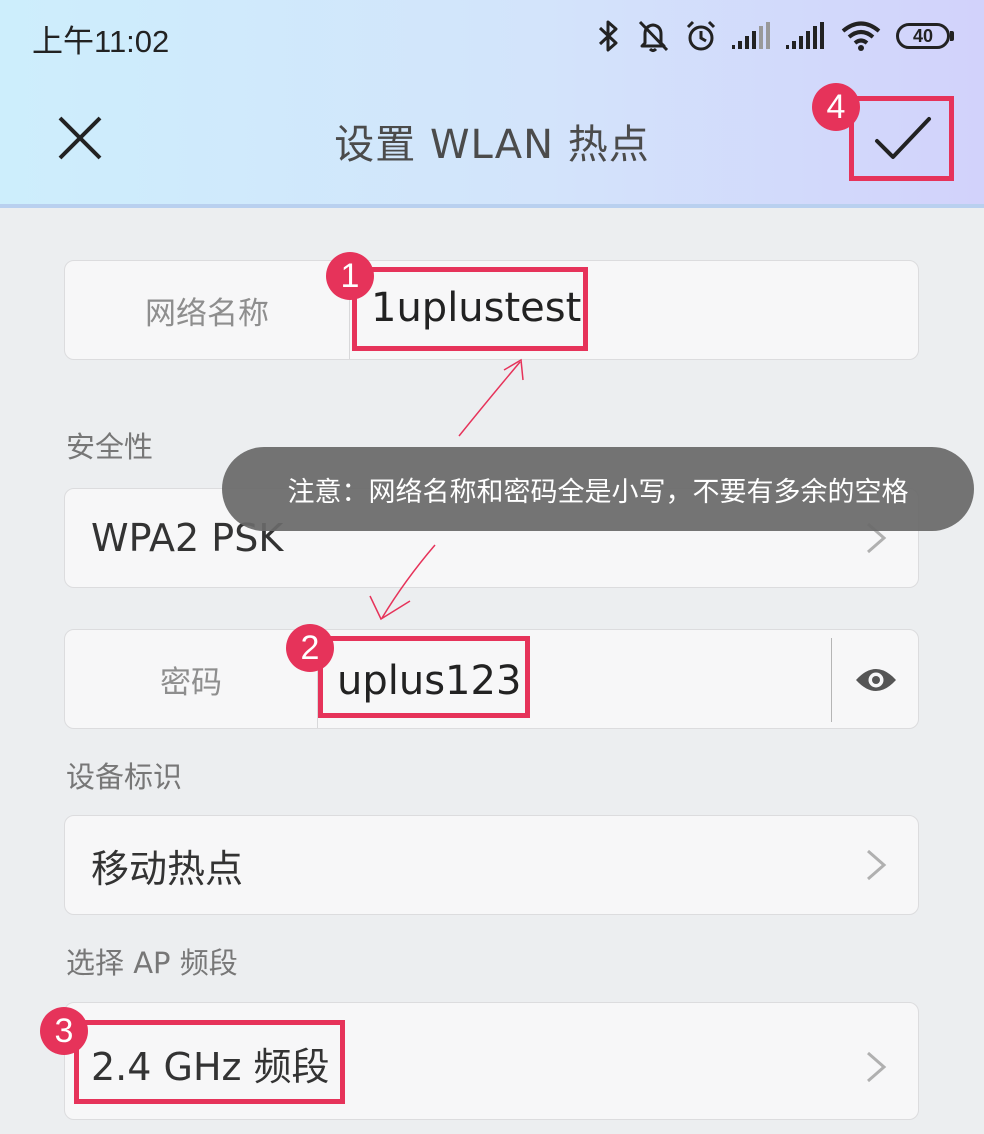  I want to click on highlight-box-network-name, so click(470, 309).